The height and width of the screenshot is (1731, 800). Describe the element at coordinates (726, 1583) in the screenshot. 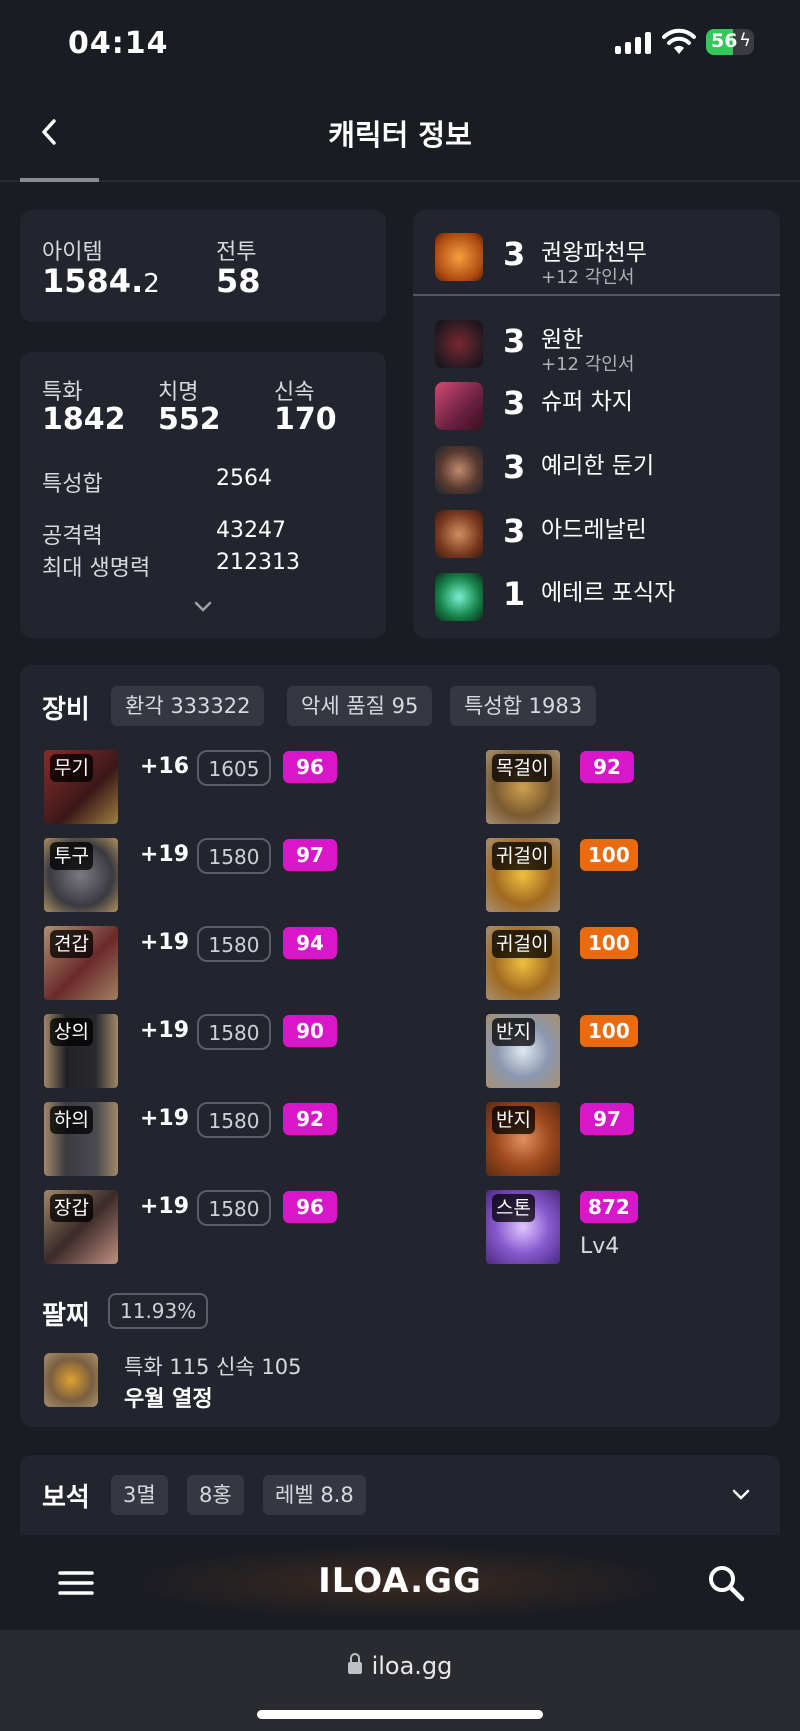

I see `search-icon` at that location.